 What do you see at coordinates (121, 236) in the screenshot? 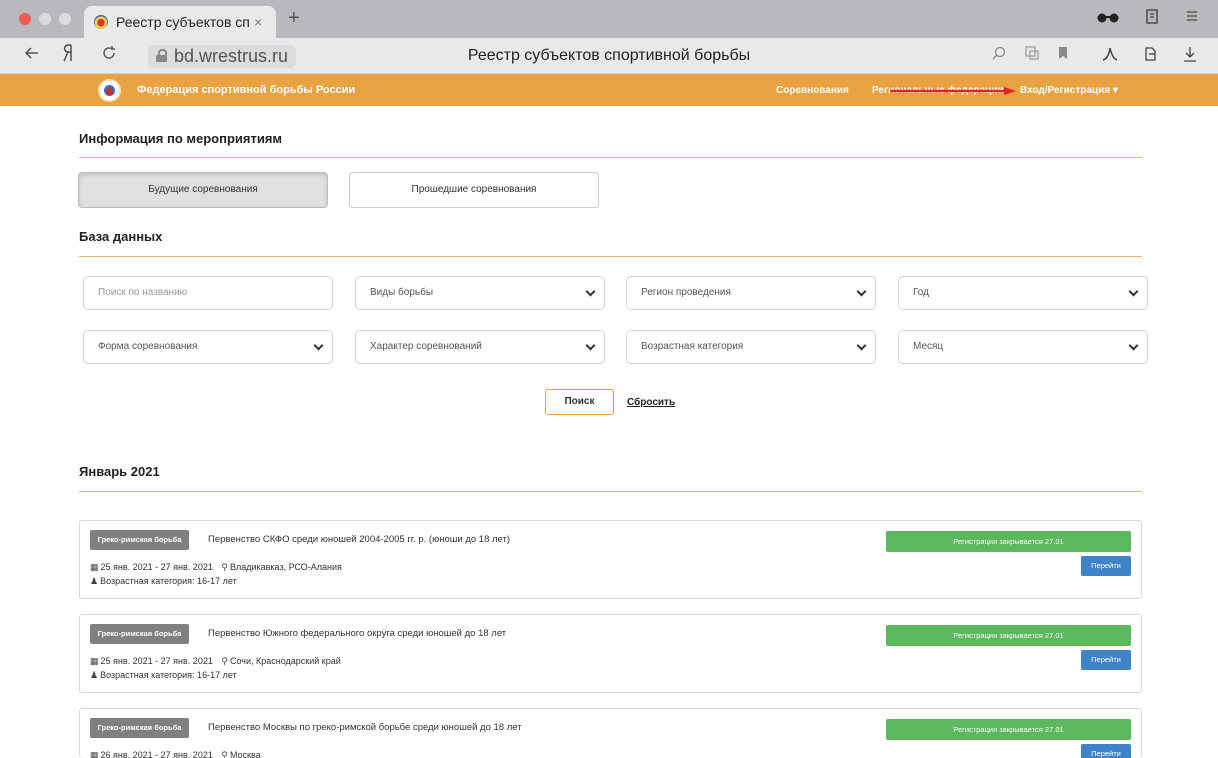
I see `database-section-title: База данных` at bounding box center [121, 236].